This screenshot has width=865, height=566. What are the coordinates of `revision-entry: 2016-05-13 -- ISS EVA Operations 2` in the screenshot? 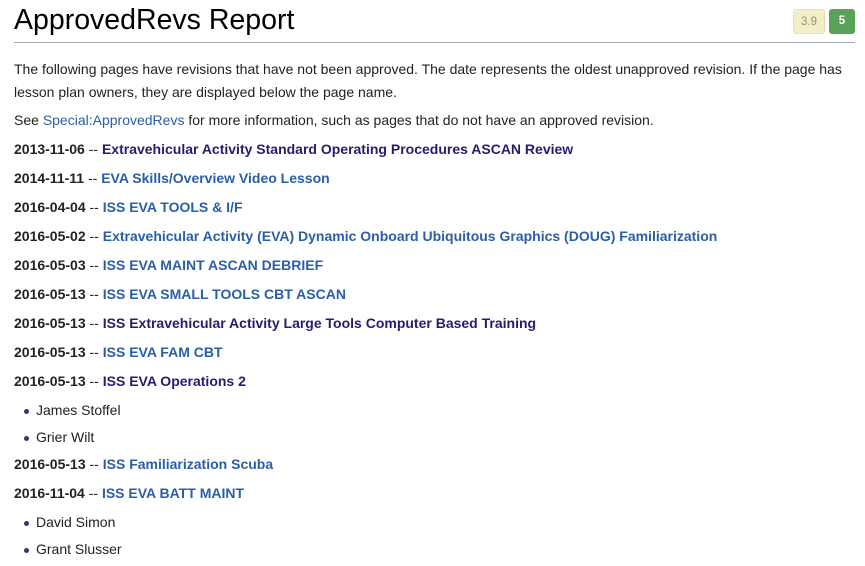 It's located at (434, 384).